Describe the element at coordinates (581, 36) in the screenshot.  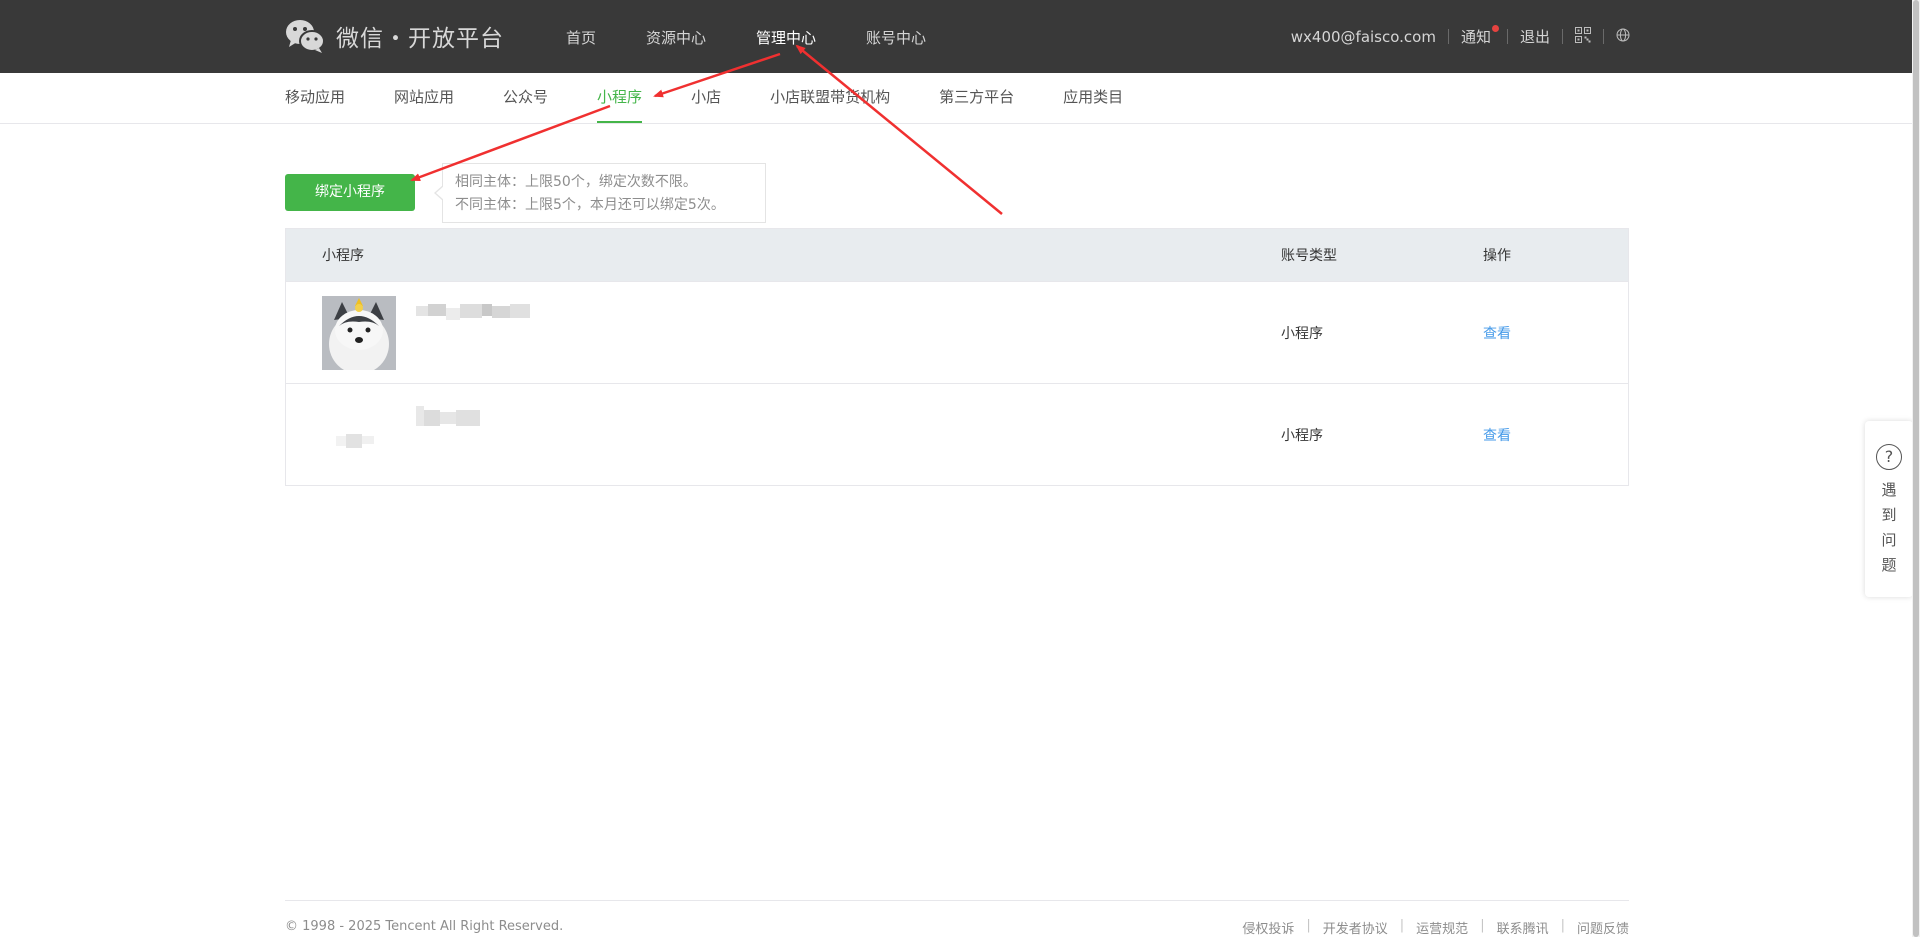
I see `main-nav-home: 首页` at that location.